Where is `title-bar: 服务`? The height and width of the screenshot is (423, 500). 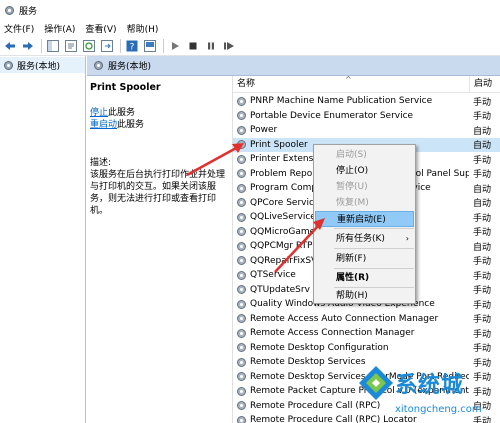
title-bar: 服务 is located at coordinates (250, 10).